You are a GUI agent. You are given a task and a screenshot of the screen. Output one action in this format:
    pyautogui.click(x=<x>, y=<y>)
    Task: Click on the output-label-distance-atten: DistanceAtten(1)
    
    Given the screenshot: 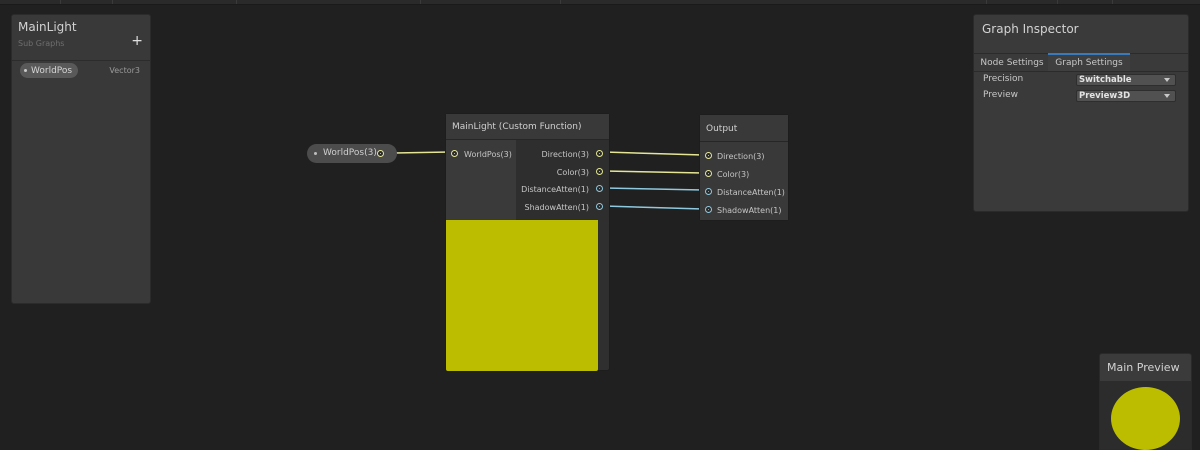 What is the action you would take?
    pyautogui.click(x=555, y=189)
    